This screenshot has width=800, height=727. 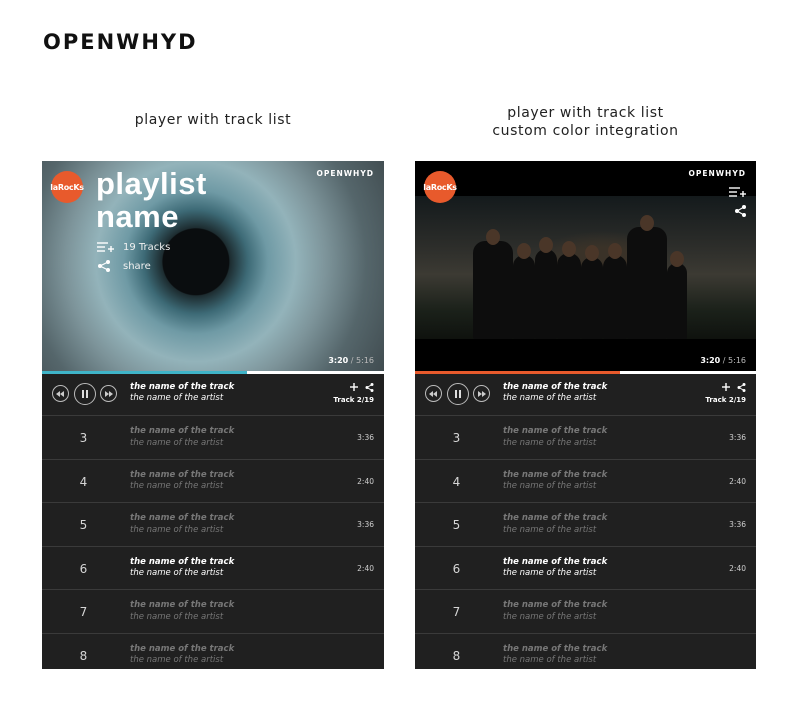 I want to click on video-frame, so click(x=585, y=267).